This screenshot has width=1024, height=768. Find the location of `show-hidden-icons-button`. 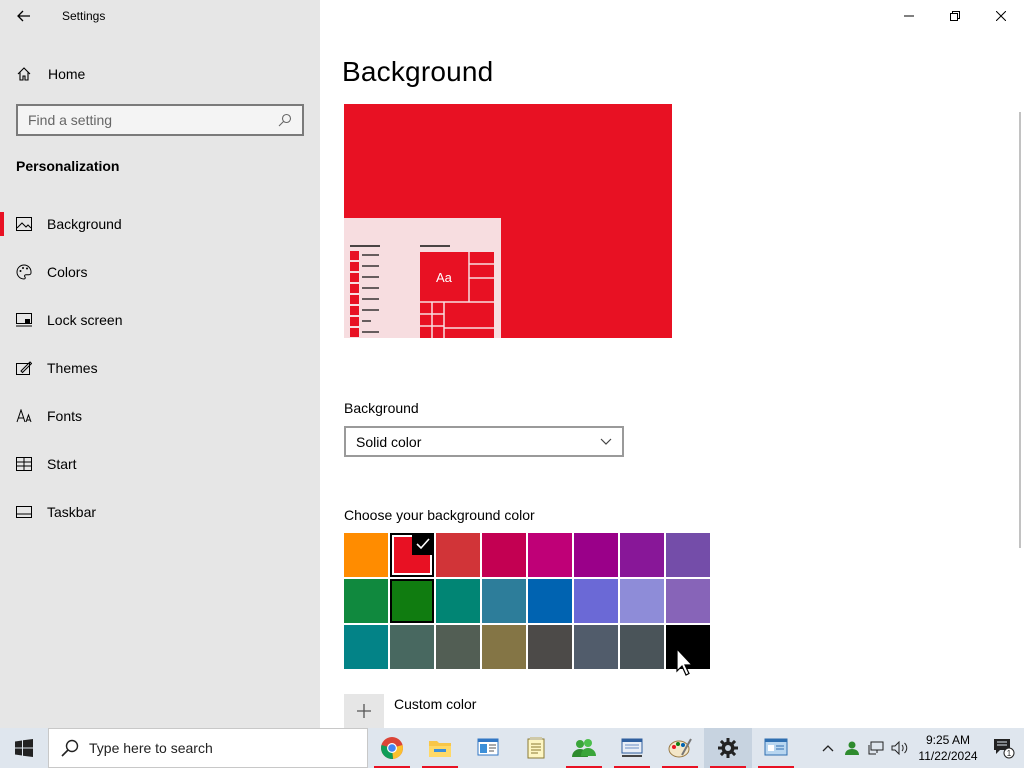

show-hidden-icons-button is located at coordinates (828, 748).